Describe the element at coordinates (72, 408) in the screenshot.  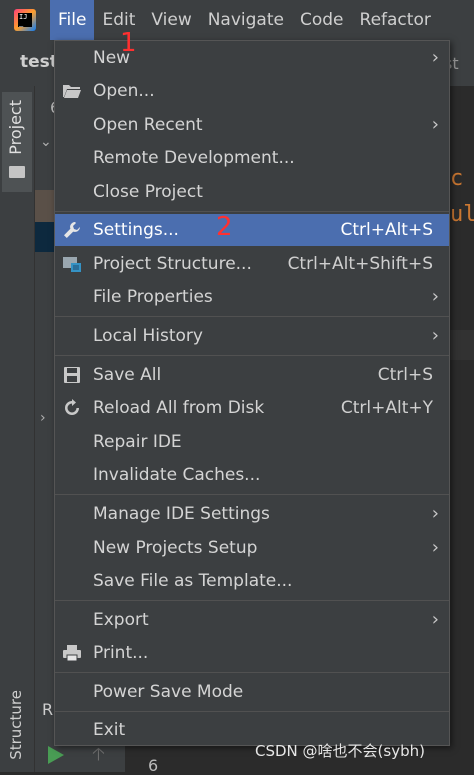
I see `reload-icon` at that location.